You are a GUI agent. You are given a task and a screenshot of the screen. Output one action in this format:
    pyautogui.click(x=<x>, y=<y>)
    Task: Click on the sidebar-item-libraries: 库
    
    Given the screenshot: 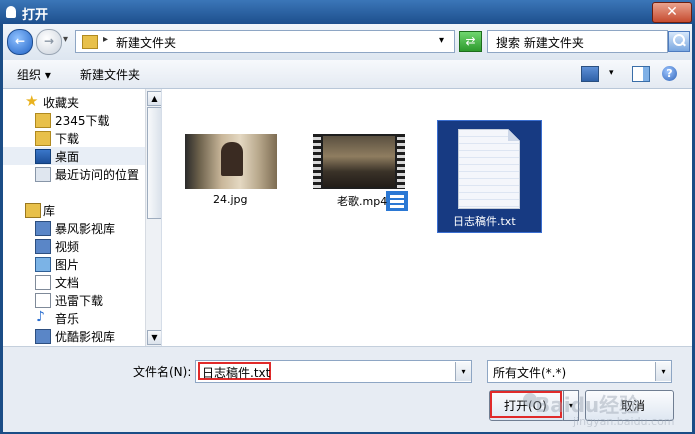 What is the action you would take?
    pyautogui.click(x=74, y=210)
    